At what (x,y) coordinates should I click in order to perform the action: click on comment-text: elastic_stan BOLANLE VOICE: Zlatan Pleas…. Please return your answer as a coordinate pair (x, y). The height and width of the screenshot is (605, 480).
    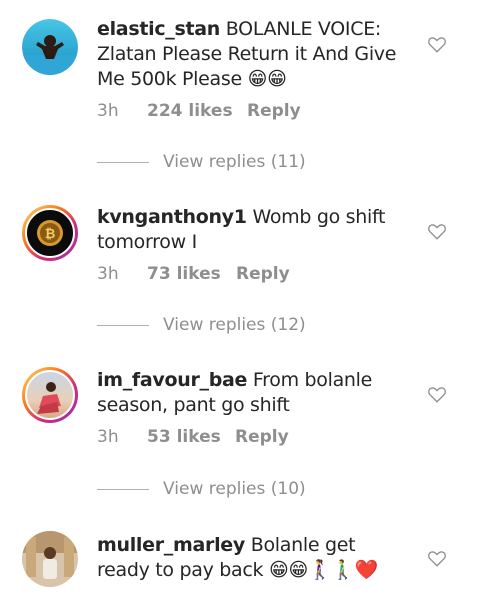
    Looking at the image, I should click on (249, 54).